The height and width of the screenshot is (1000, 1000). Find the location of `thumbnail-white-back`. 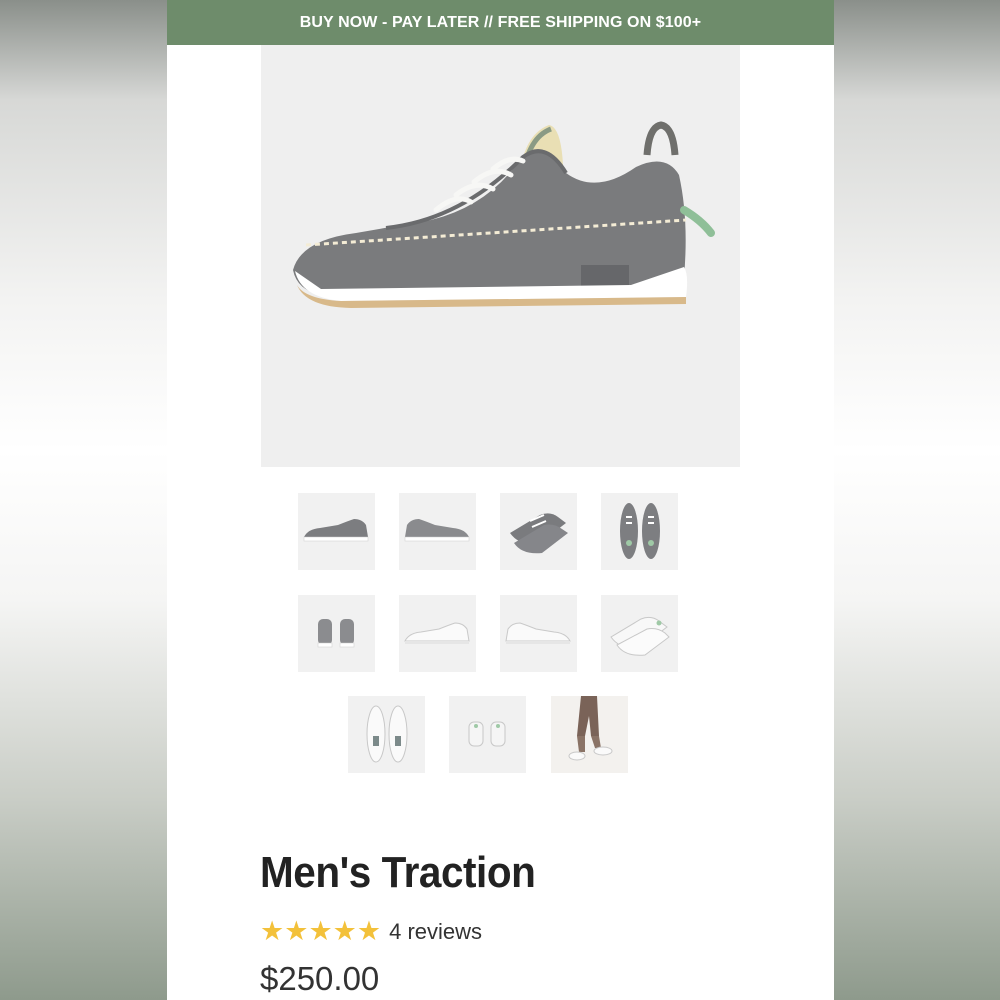

thumbnail-white-back is located at coordinates (487, 734).